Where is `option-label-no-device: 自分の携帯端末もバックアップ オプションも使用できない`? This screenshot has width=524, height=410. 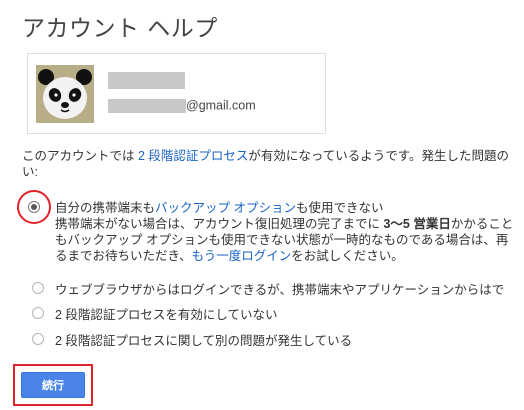
option-label-no-device: 自分の携帯端末もバックアップ オプションも使用できない is located at coordinates (219, 206).